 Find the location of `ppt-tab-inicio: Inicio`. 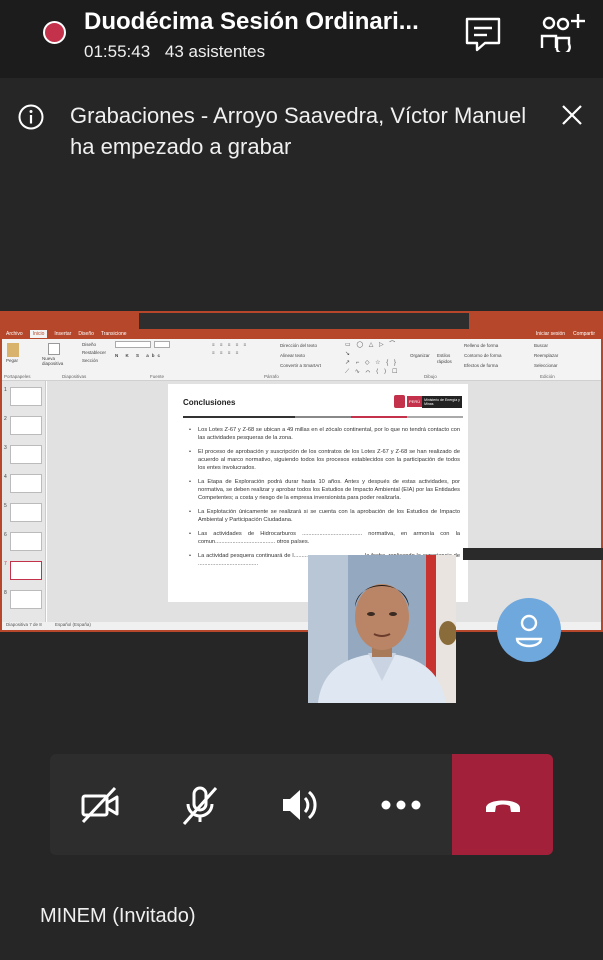

ppt-tab-inicio: Inicio is located at coordinates (38, 334).